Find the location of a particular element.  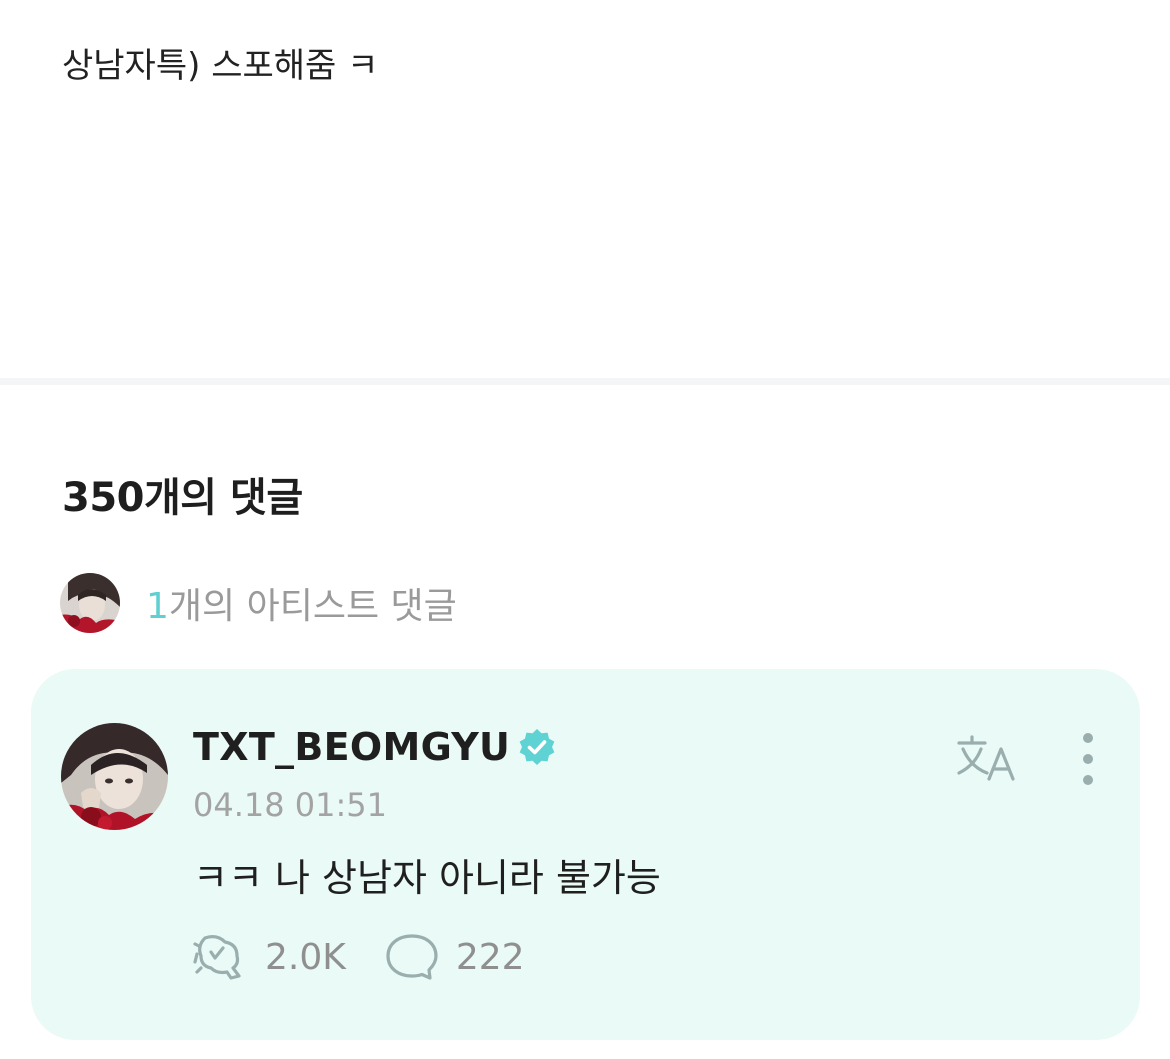

more-vertical-icon is located at coordinates (1088, 759).